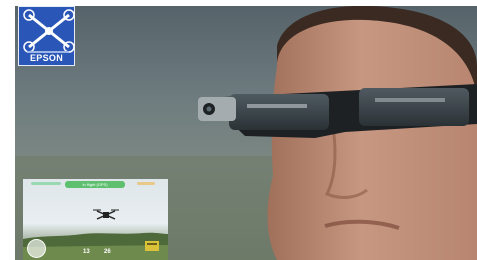  What do you see at coordinates (146, 183) in the screenshot?
I see `signal-indicator` at bounding box center [146, 183].